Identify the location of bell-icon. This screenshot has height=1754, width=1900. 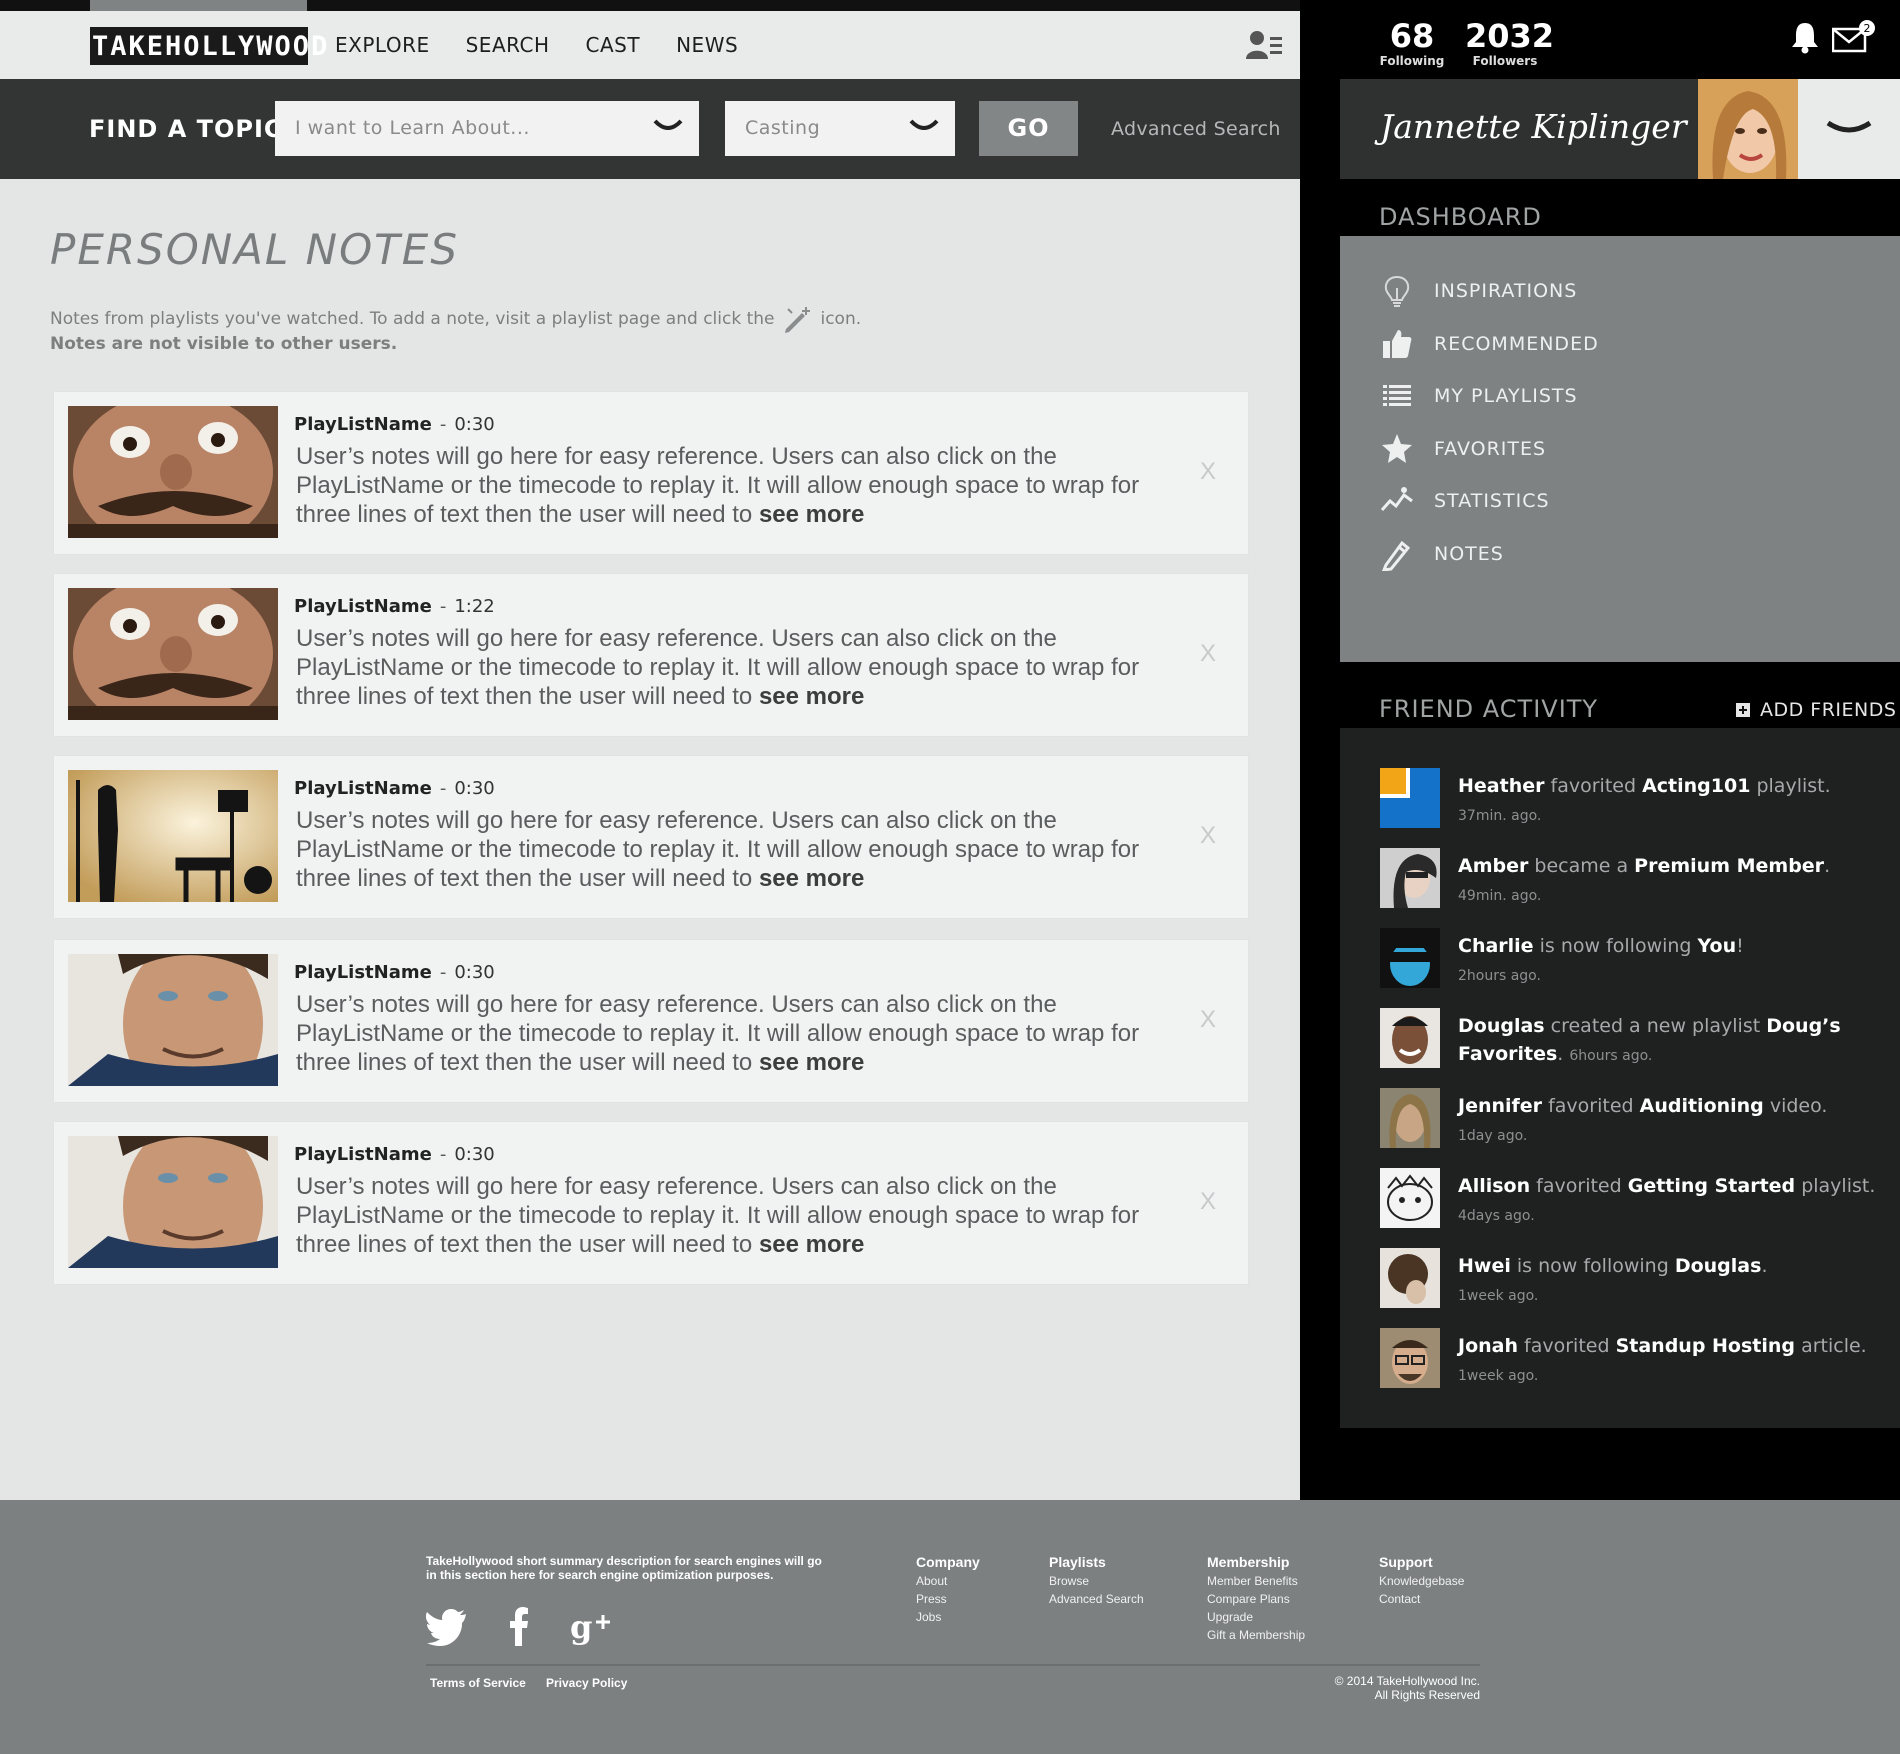
(1805, 37).